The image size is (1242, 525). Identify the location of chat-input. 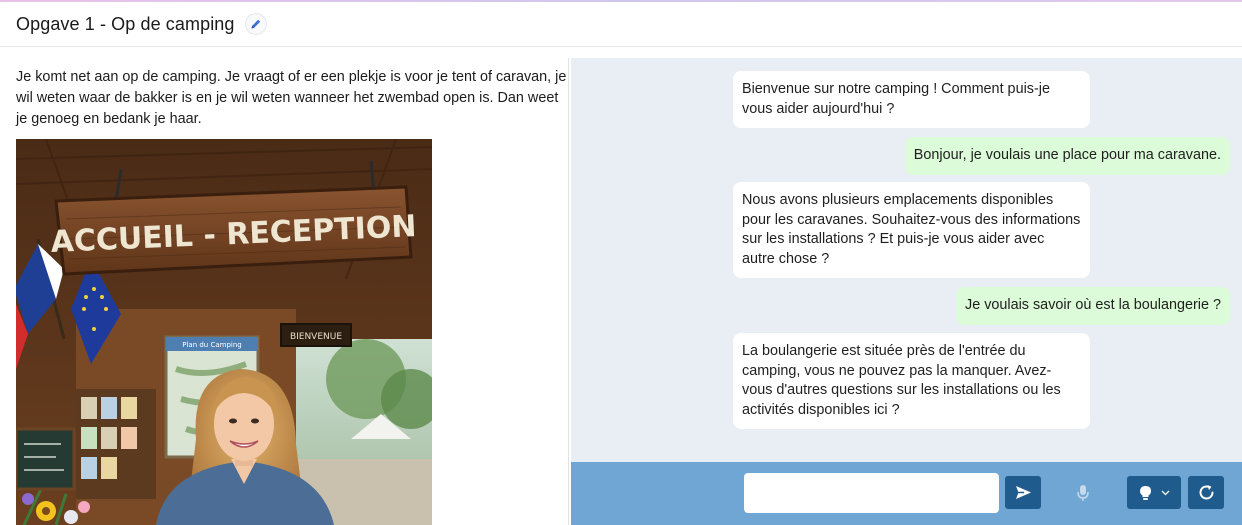
(871, 493).